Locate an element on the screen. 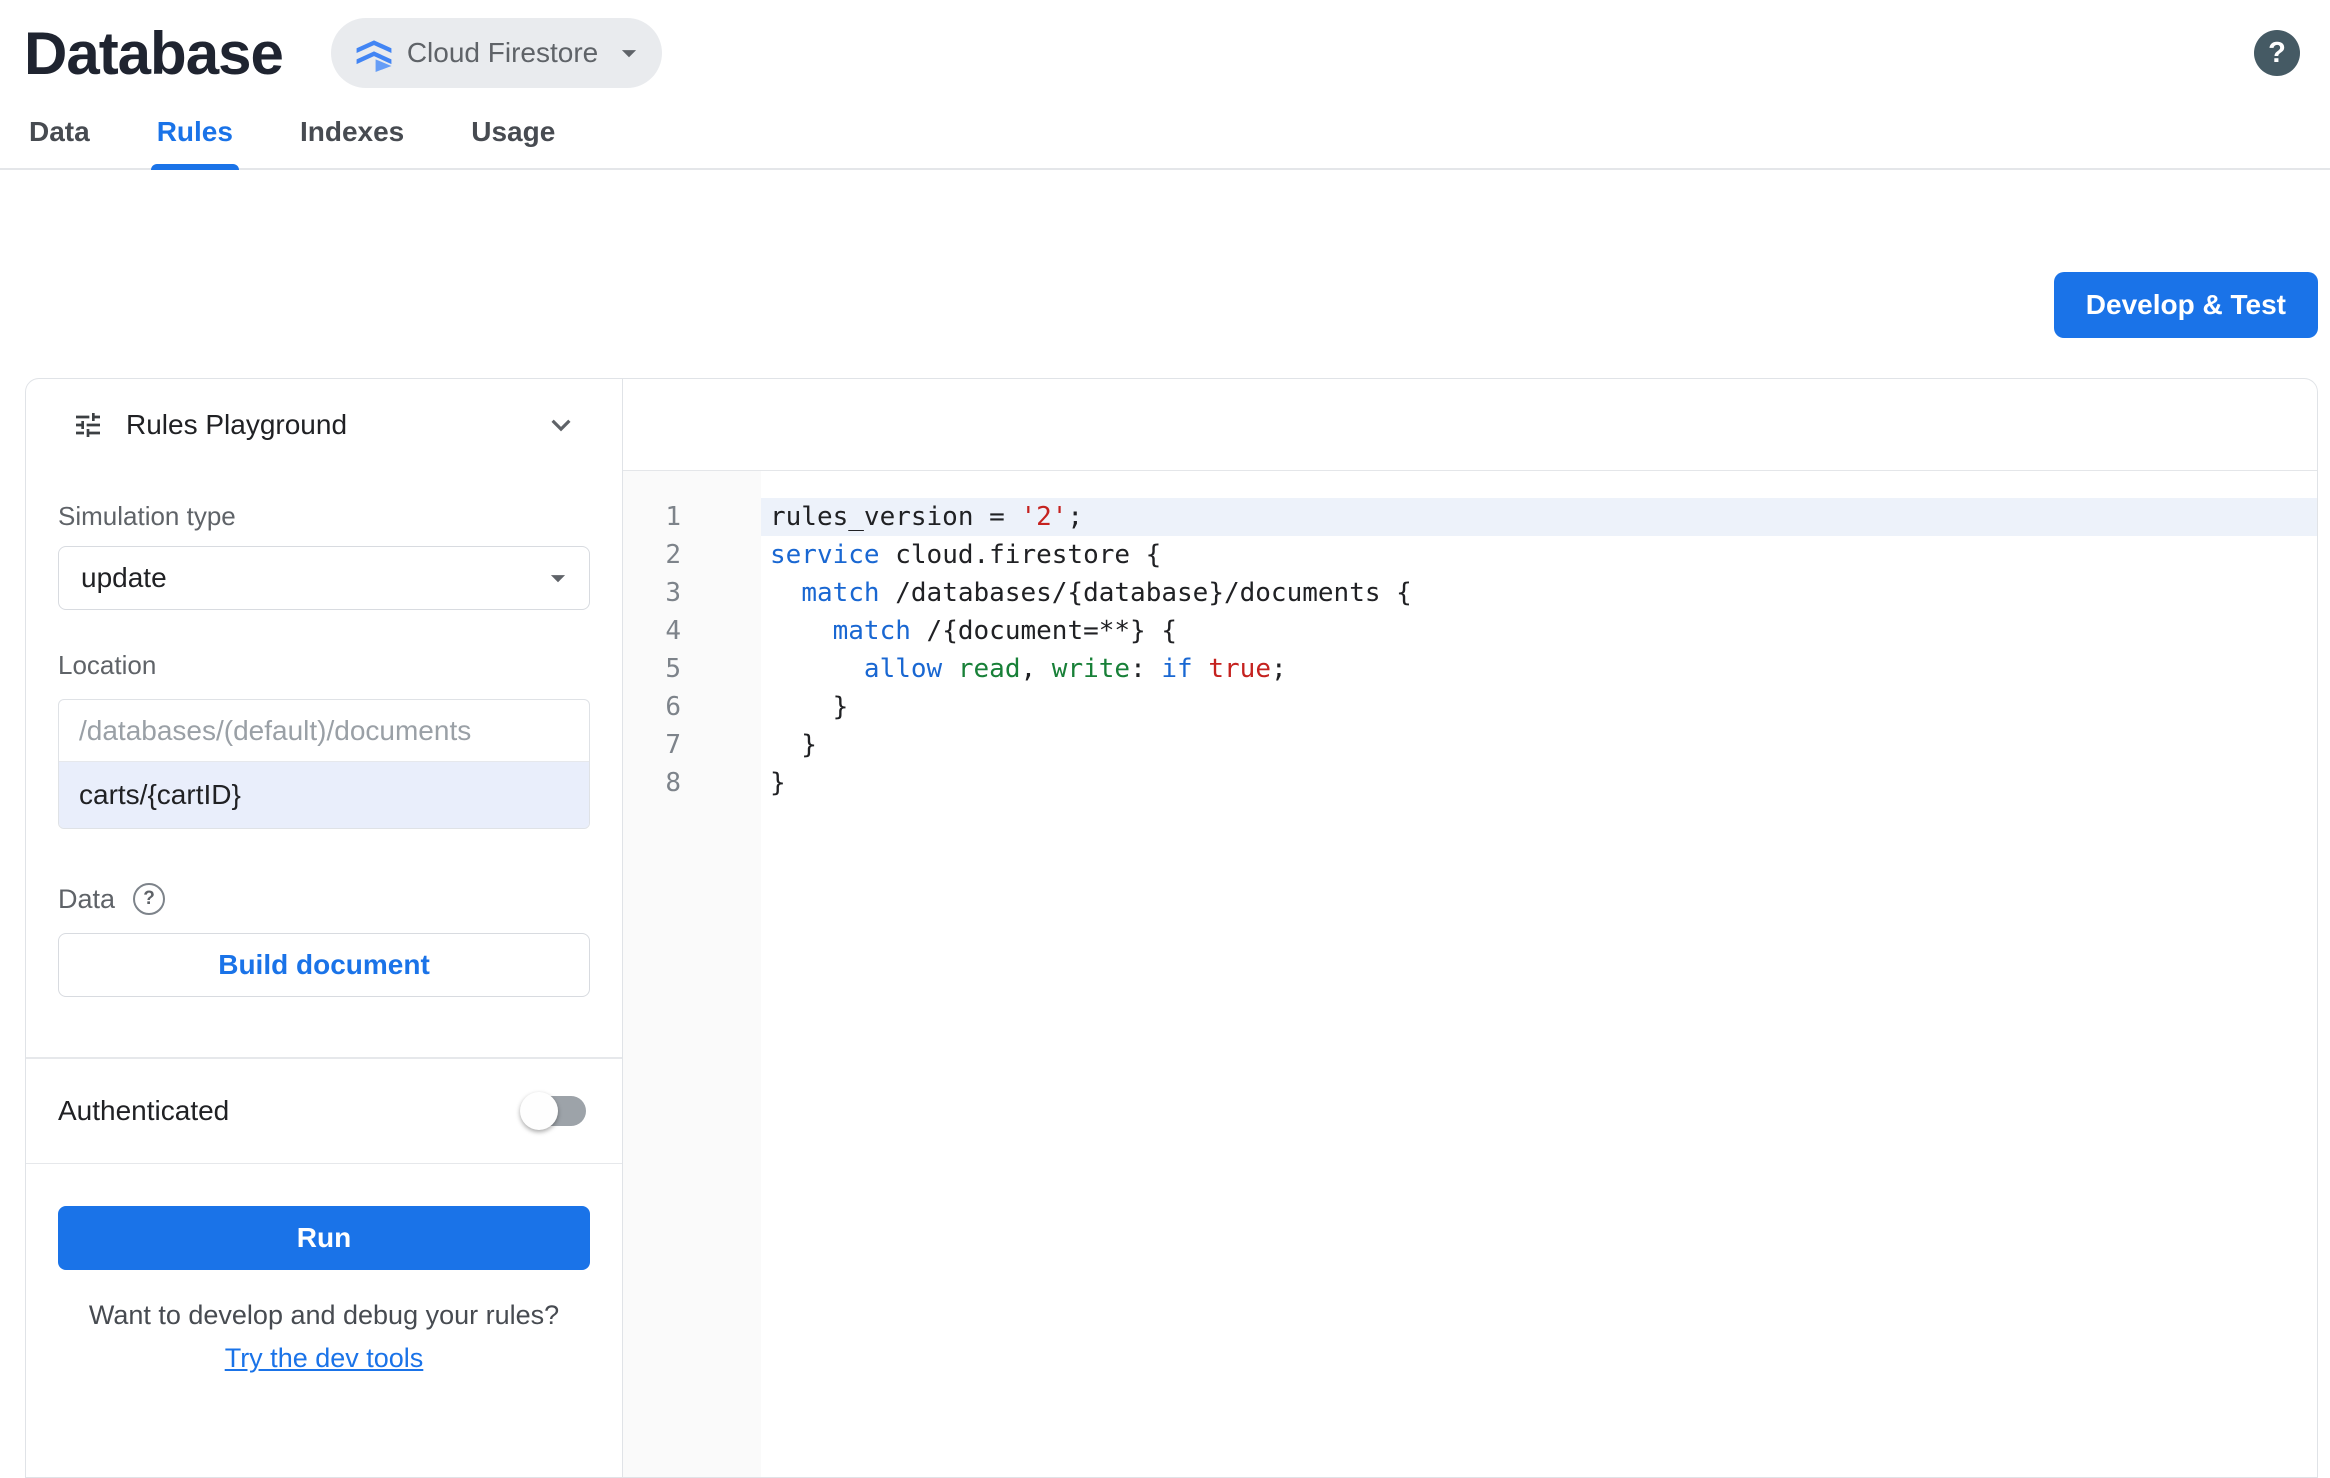 This screenshot has height=1478, width=2330. build-document-button: Build document is located at coordinates (324, 965).